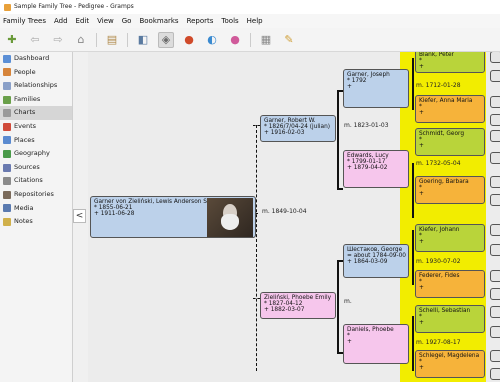 Image resolution: width=500 pixels, height=382 pixels. Describe the element at coordinates (112, 40) in the screenshot. I see `clipboard-icon: ▤` at that location.